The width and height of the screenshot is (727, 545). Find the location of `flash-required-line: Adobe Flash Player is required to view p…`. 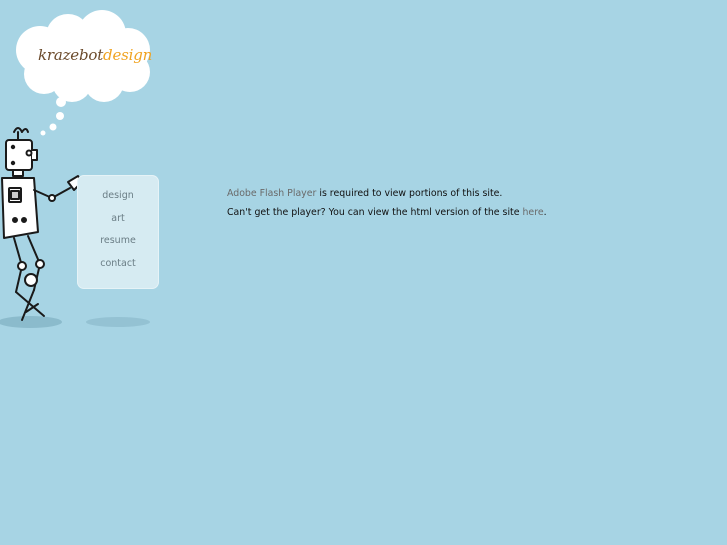

flash-required-line: Adobe Flash Player is required to view p… is located at coordinates (387, 193).